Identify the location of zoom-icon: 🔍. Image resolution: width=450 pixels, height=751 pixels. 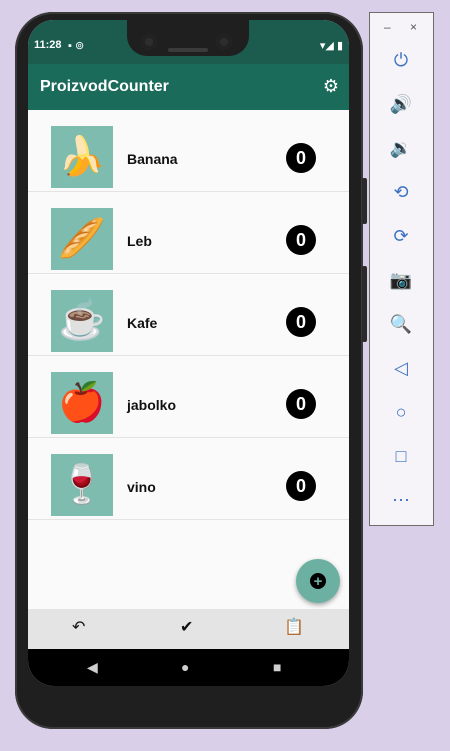
(401, 324).